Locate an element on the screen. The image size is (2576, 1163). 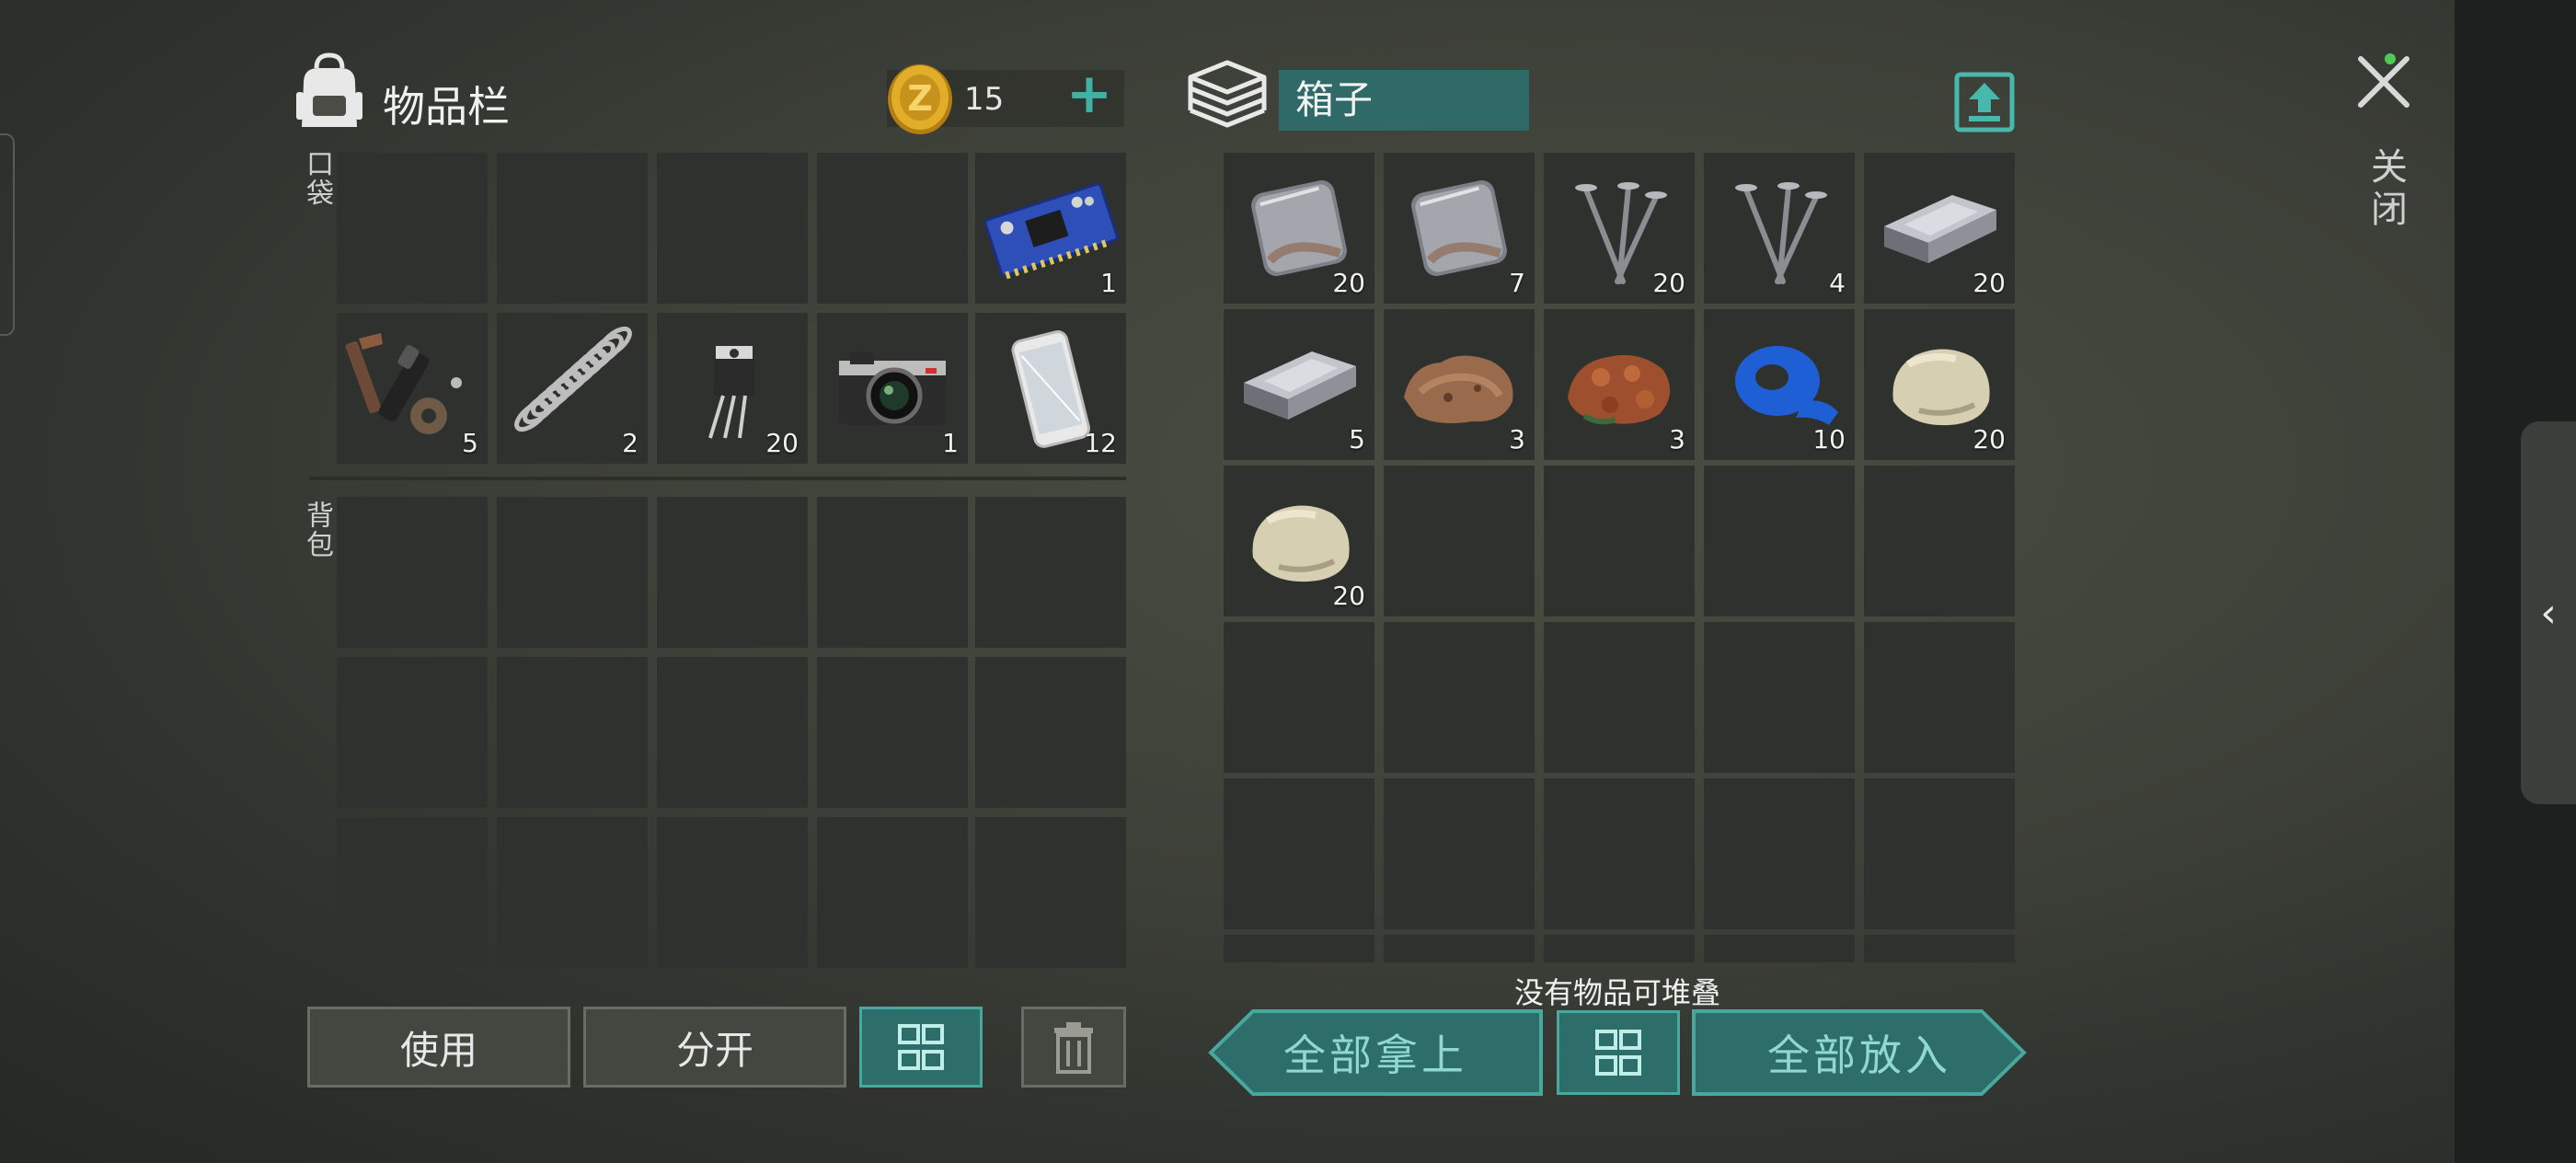
chevron-left-icon: ‹ is located at coordinates (2548, 613).